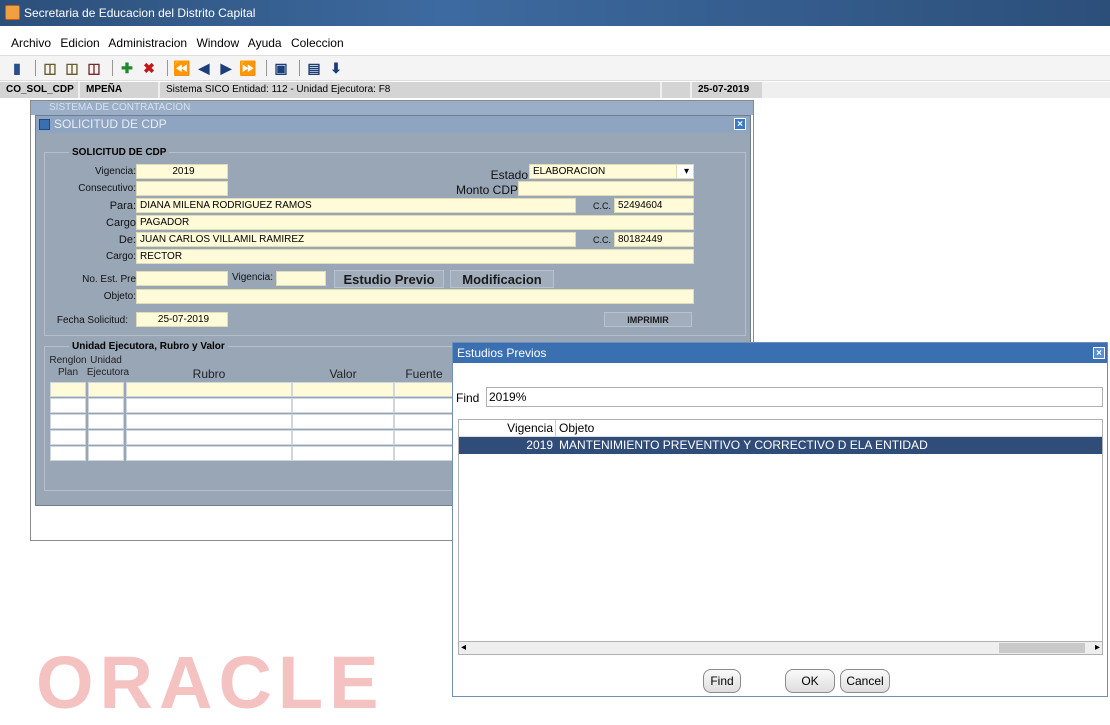  I want to click on monto-field, so click(606, 188).